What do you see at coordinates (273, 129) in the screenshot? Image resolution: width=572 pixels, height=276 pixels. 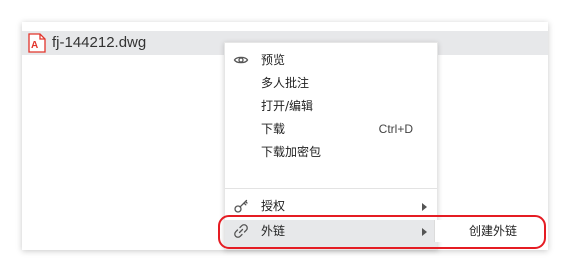 I see `menu-item-label: 下载` at bounding box center [273, 129].